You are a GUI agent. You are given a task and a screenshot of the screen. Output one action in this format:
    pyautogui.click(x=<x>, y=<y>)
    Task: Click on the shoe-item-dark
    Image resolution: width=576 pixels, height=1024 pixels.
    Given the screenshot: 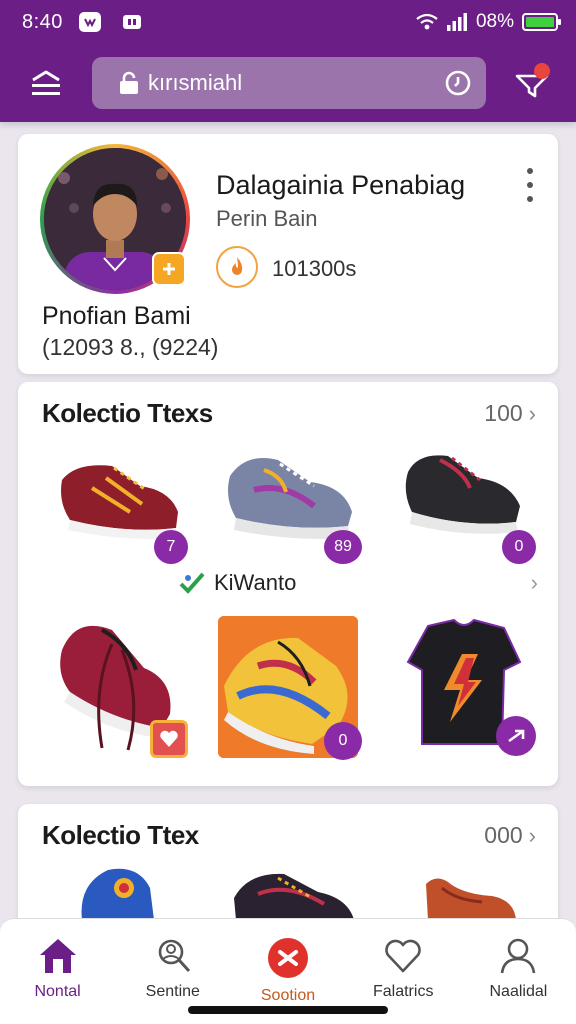 What is the action you would take?
    pyautogui.click(x=293, y=894)
    